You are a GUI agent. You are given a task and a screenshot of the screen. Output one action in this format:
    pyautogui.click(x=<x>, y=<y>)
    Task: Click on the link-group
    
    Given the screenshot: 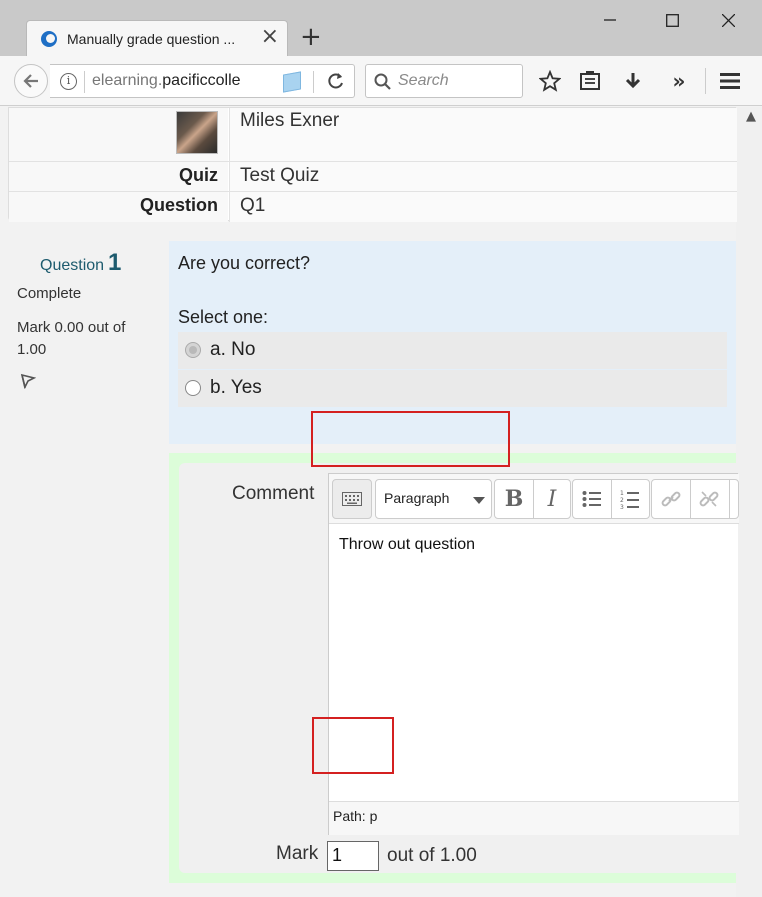 What is the action you would take?
    pyautogui.click(x=695, y=499)
    